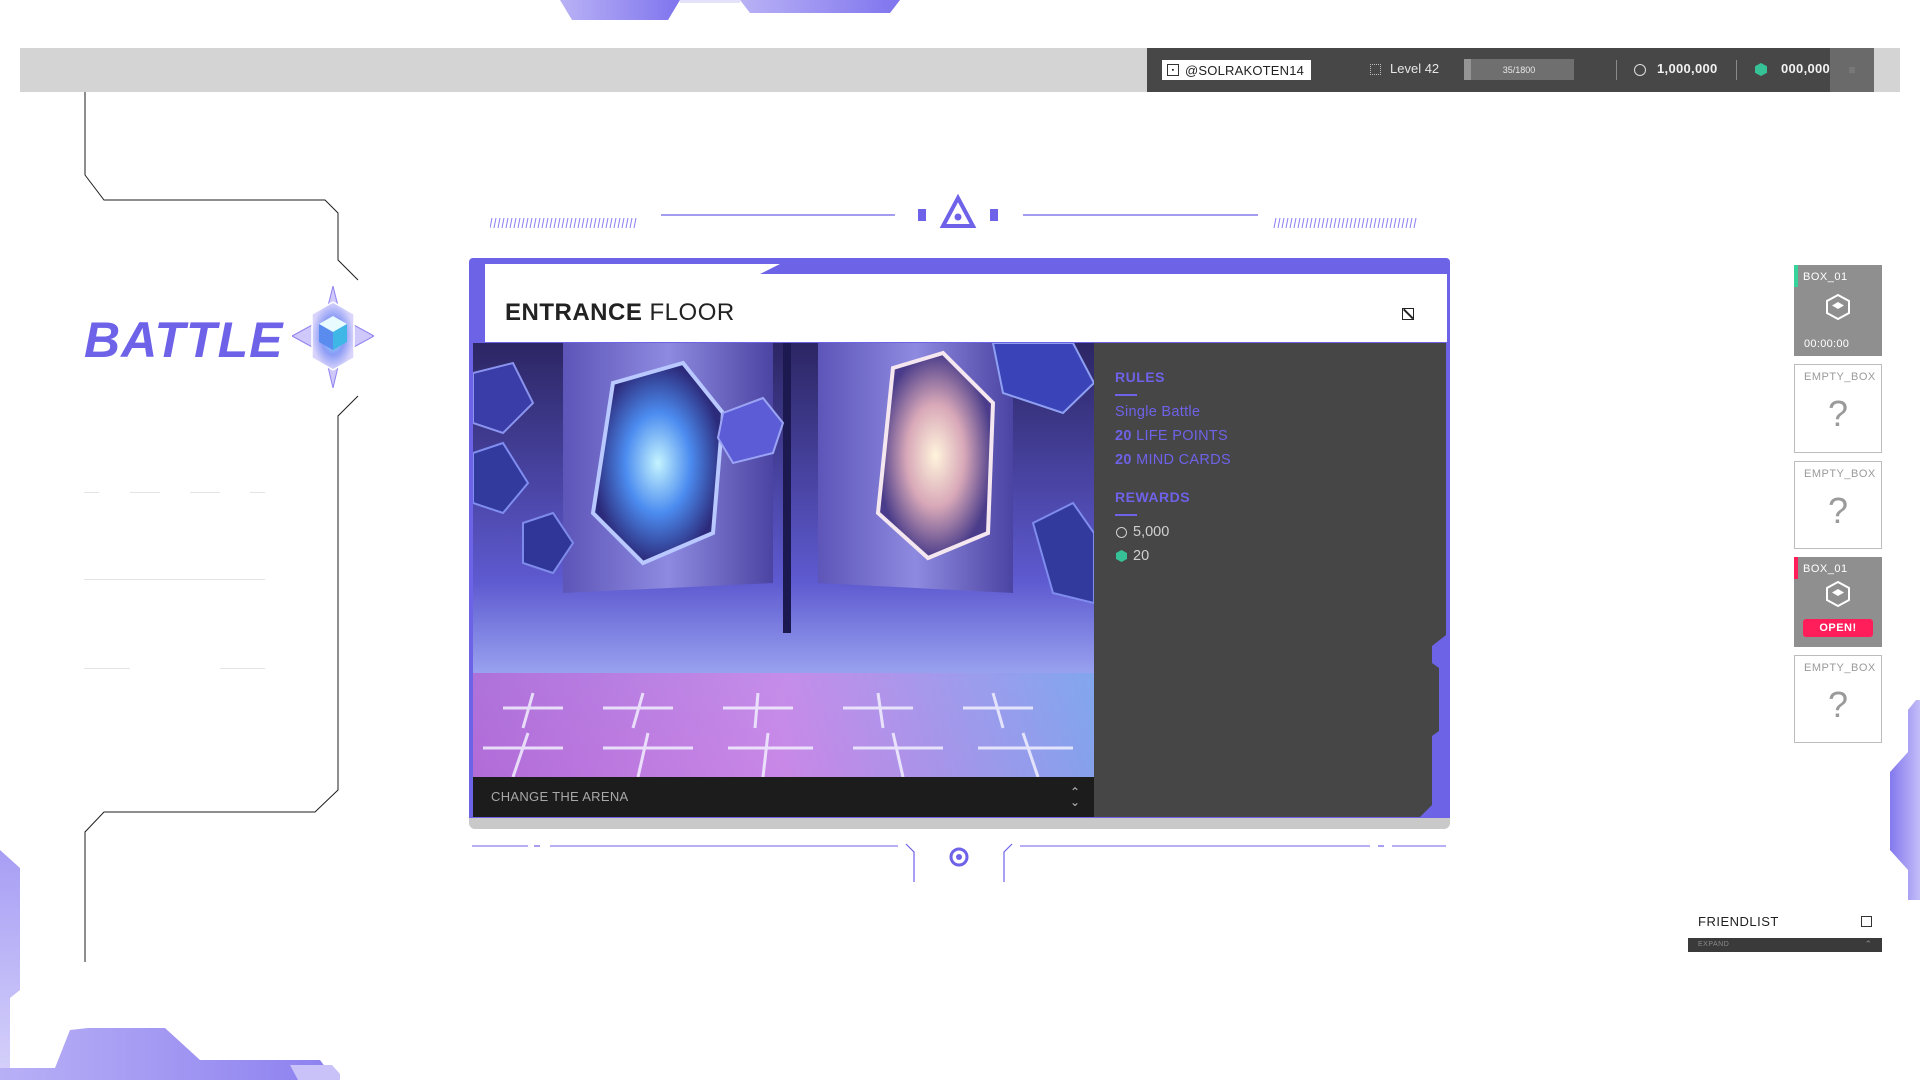  What do you see at coordinates (1126, 395) in the screenshot?
I see `rules-underline` at bounding box center [1126, 395].